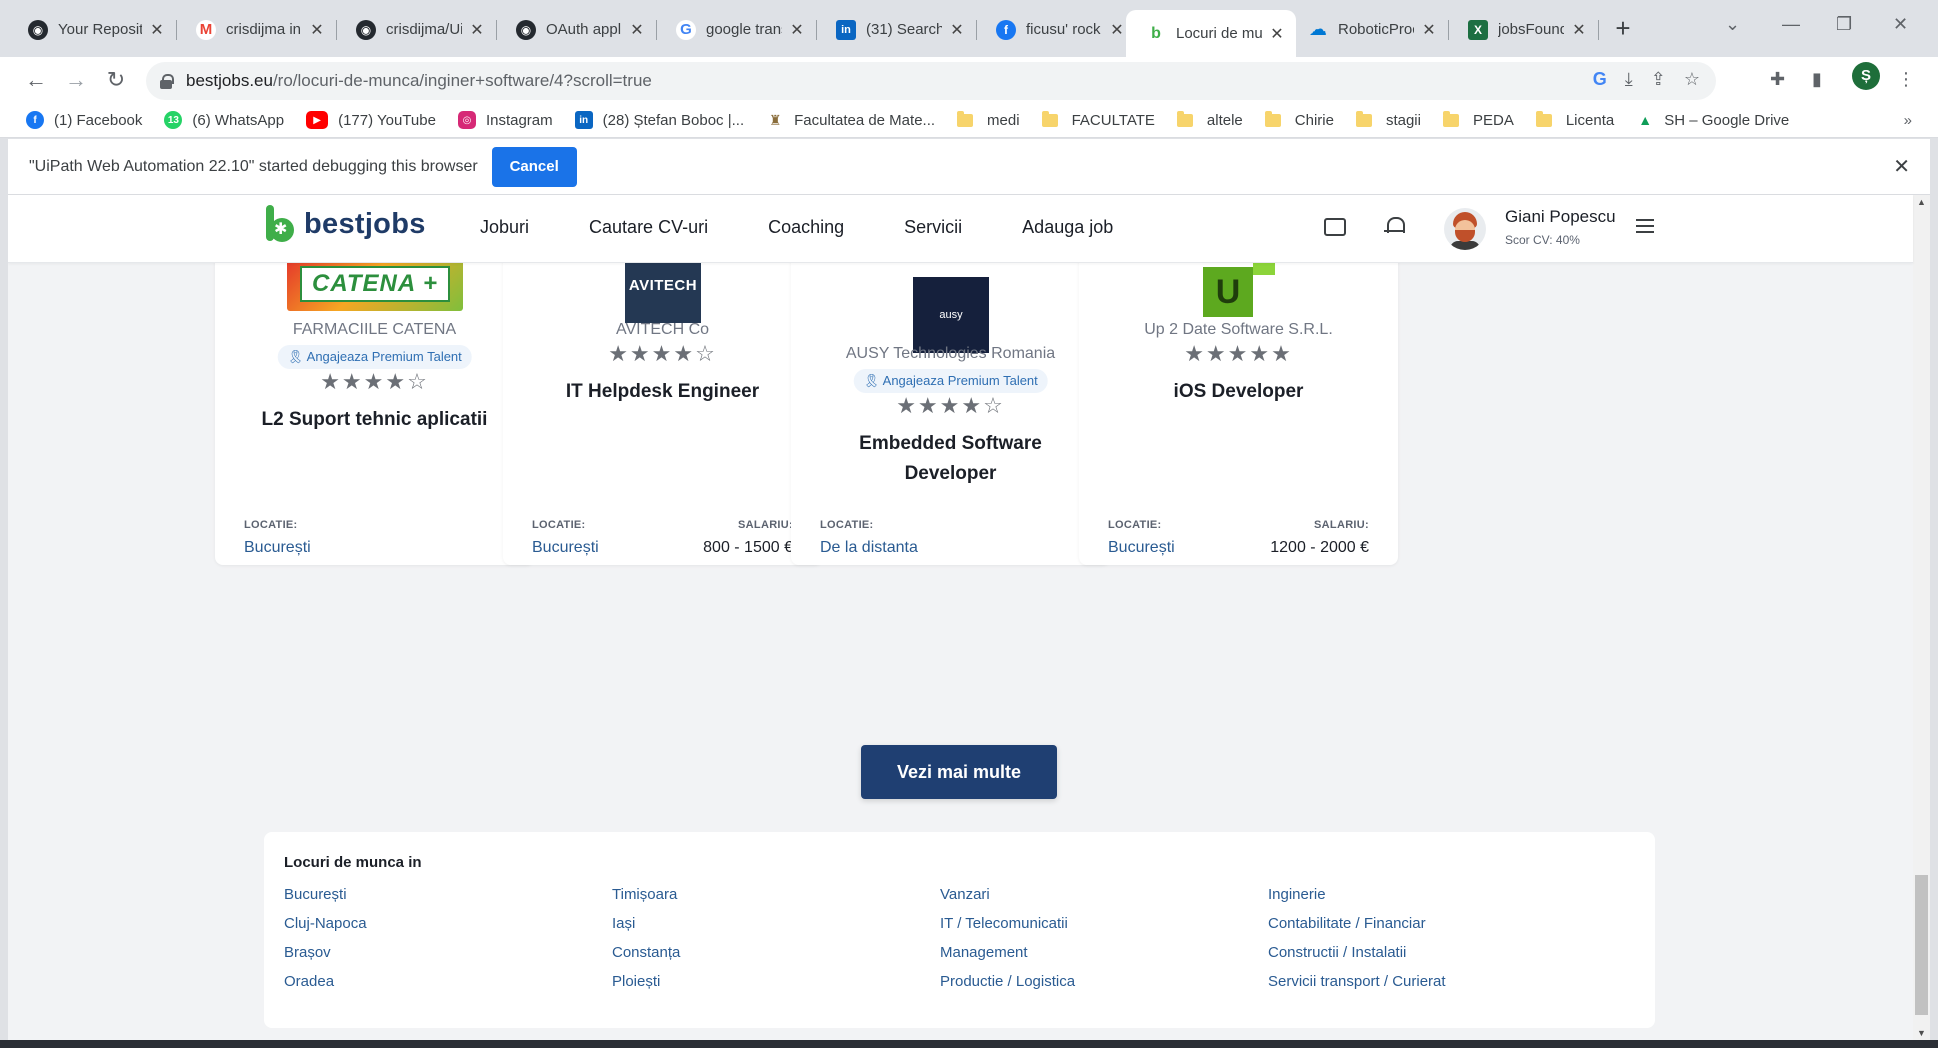  I want to click on city-link: Brașov, so click(325, 952).